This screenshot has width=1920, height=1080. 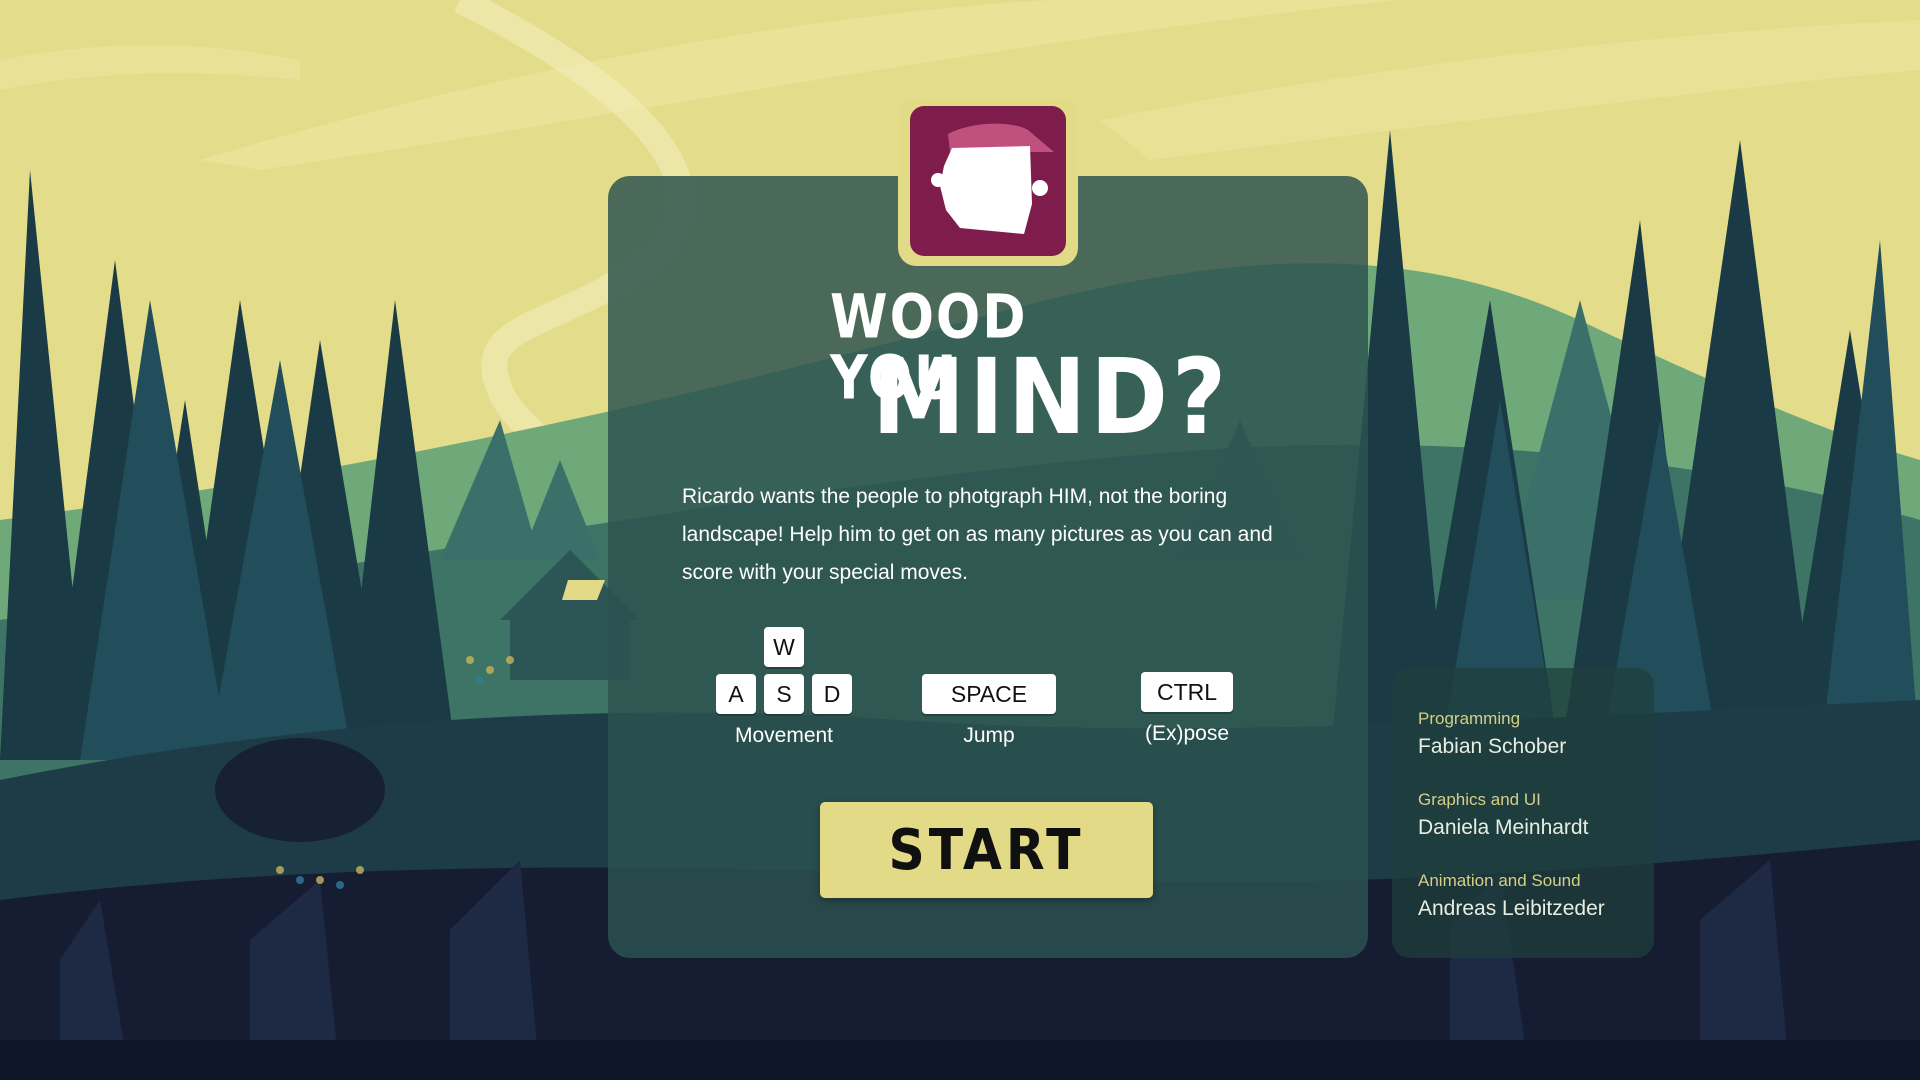 I want to click on key-space: SPACE, so click(x=989, y=694).